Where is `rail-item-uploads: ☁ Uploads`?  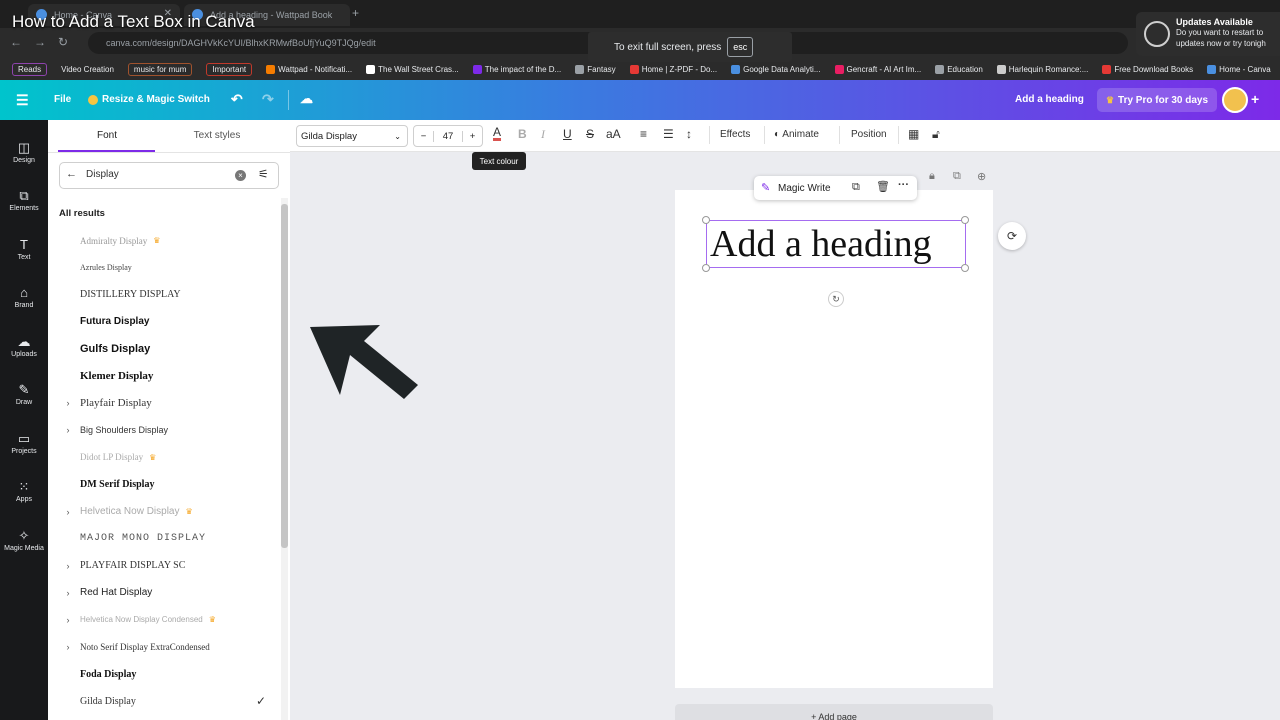 rail-item-uploads: ☁ Uploads is located at coordinates (24, 346).